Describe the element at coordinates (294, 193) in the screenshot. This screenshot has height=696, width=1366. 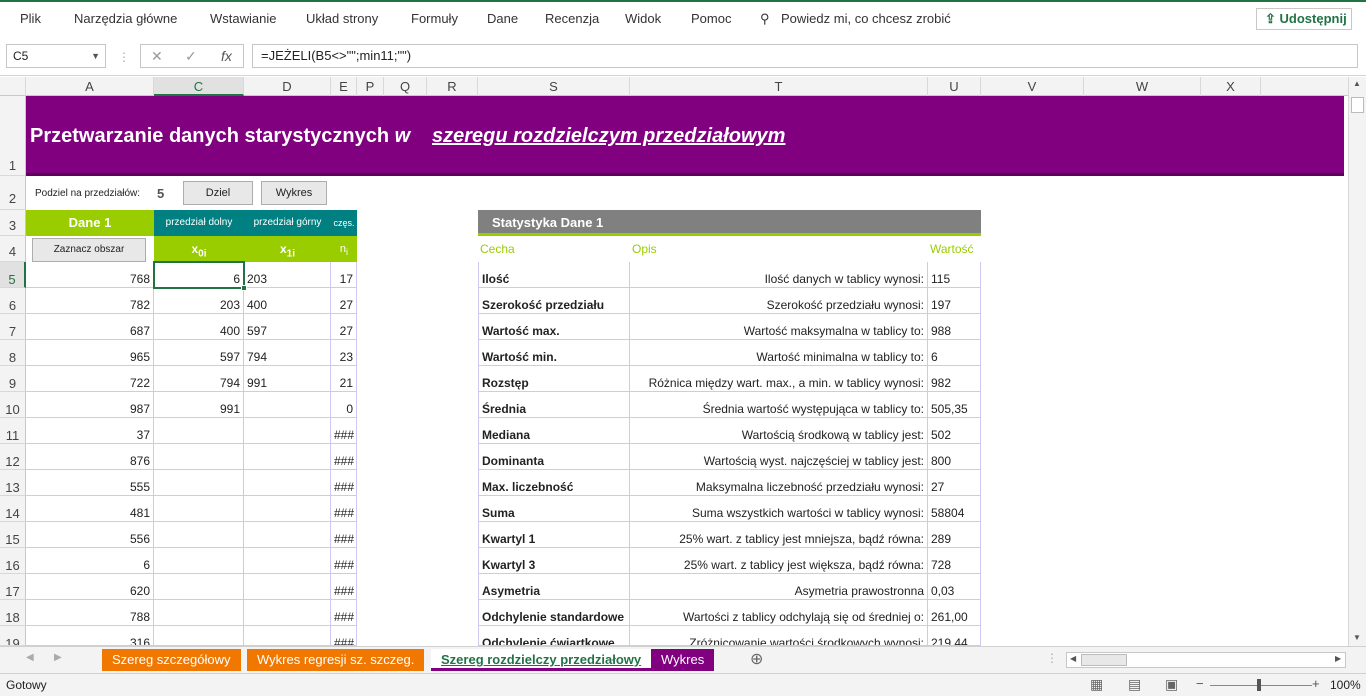
I see `chart-button: Wykres` at that location.